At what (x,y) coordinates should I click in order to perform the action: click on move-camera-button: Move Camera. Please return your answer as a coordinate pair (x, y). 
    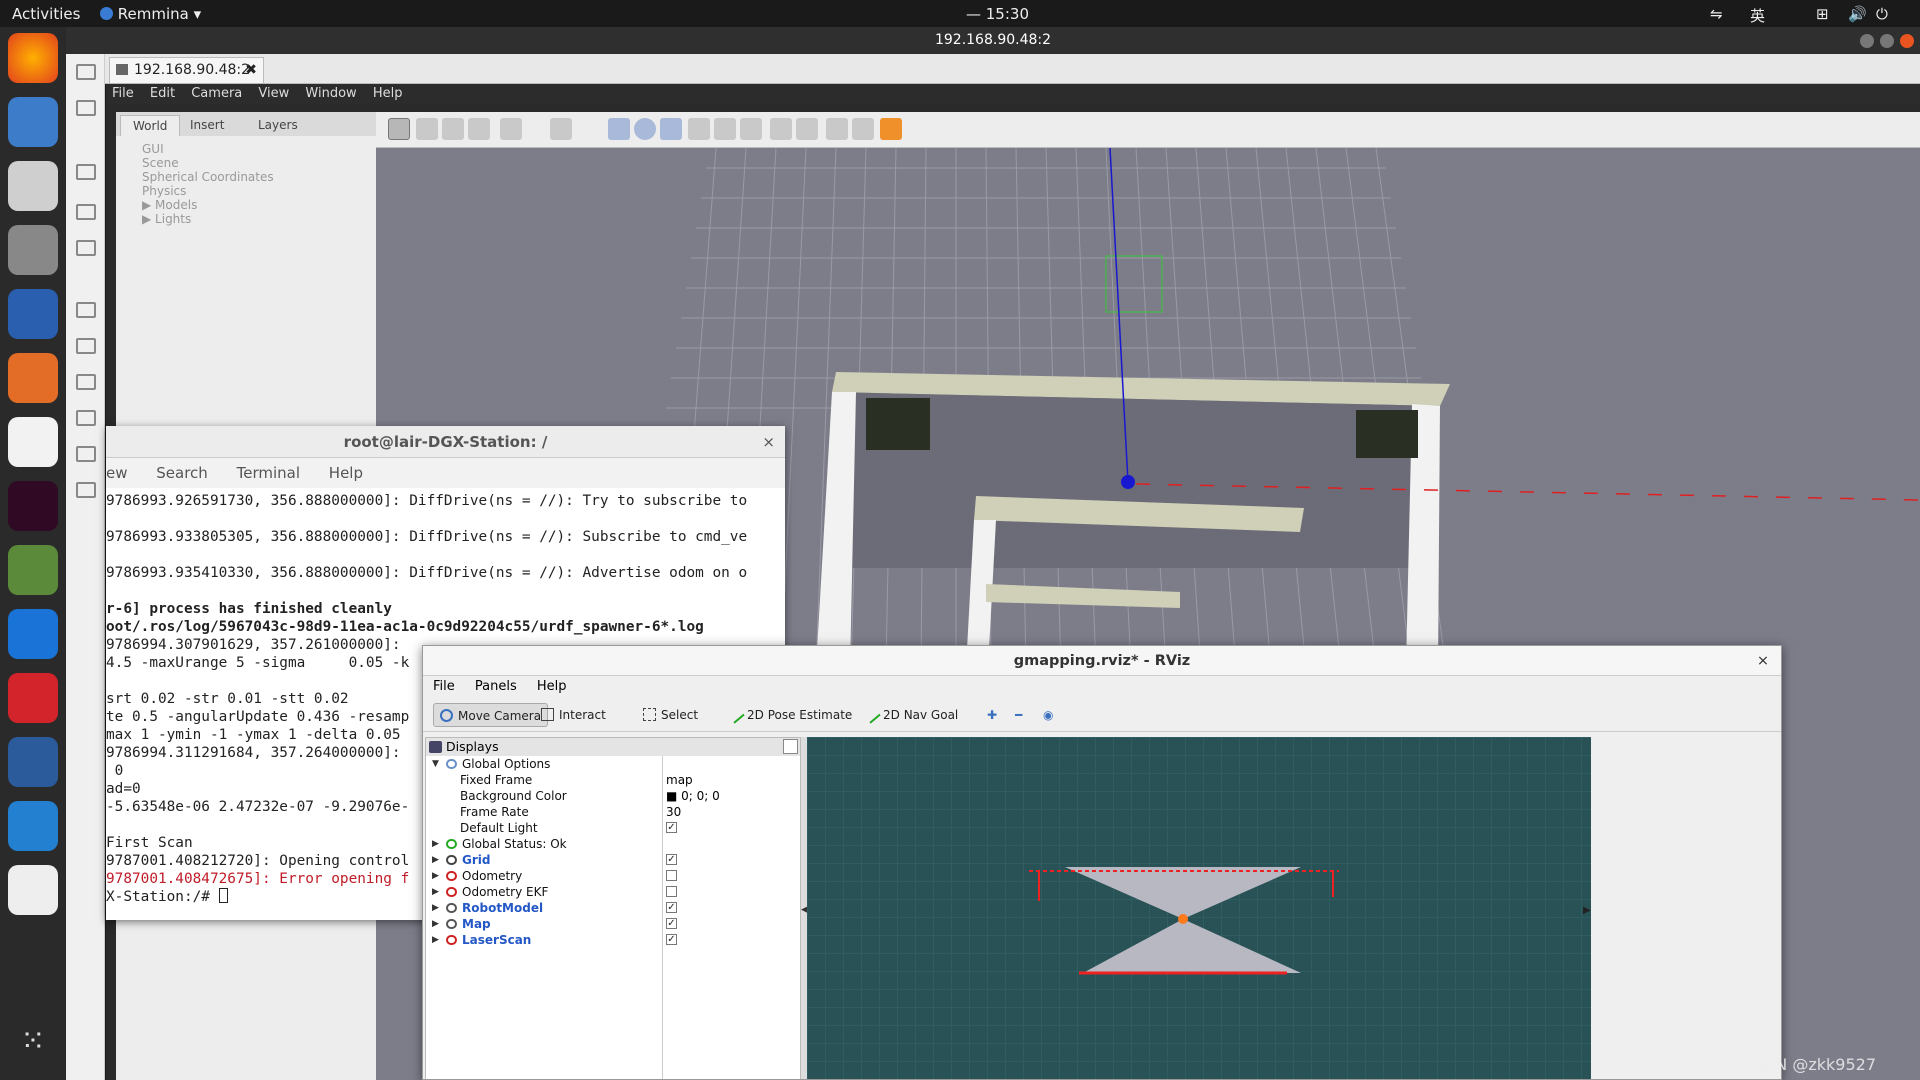
    Looking at the image, I should click on (491, 715).